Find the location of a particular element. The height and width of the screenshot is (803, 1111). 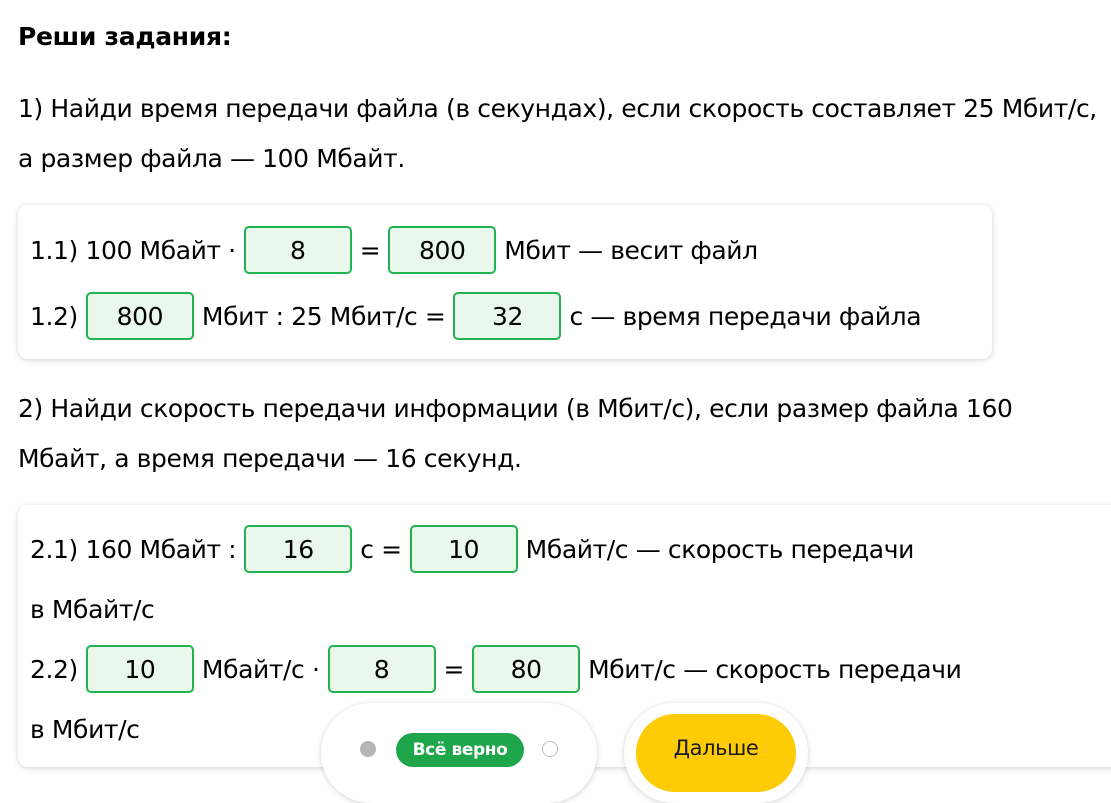

step-2-1-cont: в Мбайт/с is located at coordinates (92, 609).